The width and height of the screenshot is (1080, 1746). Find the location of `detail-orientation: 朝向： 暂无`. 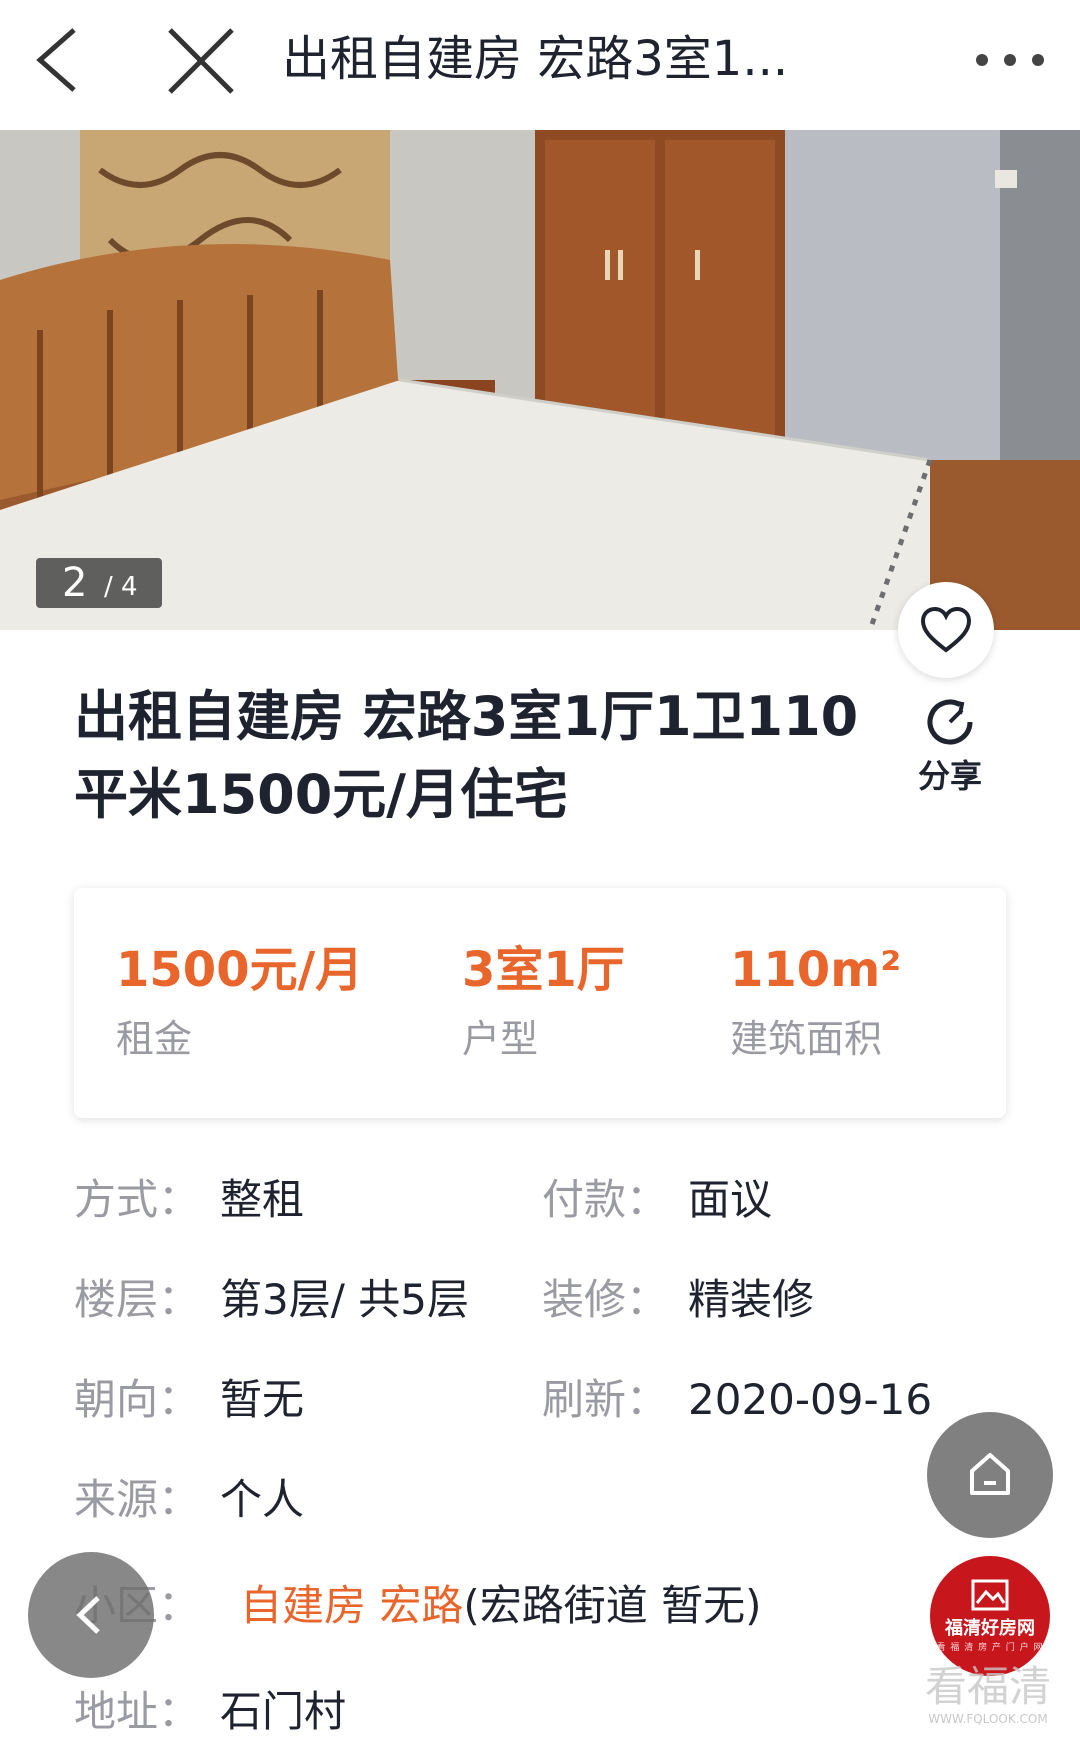

detail-orientation: 朝向： 暂无 is located at coordinates (189, 1400).